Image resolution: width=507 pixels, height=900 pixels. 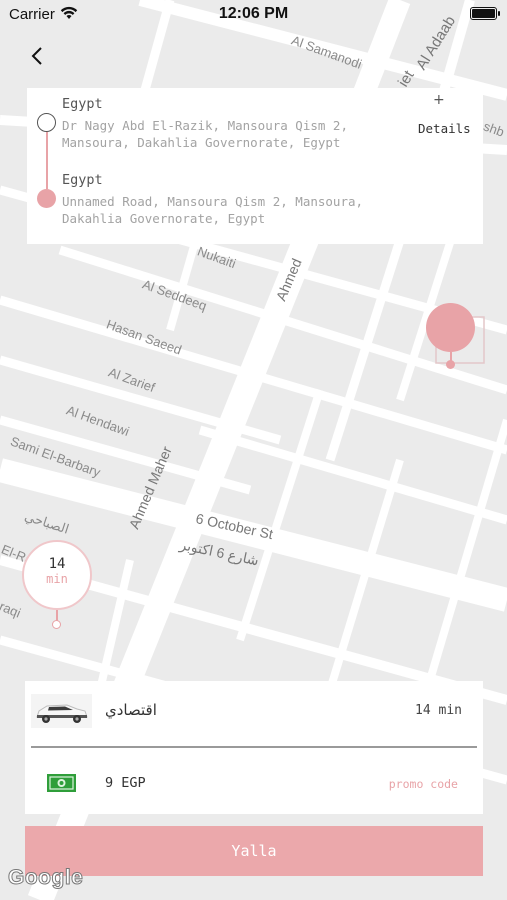 I want to click on battery-icon, so click(x=485, y=13).